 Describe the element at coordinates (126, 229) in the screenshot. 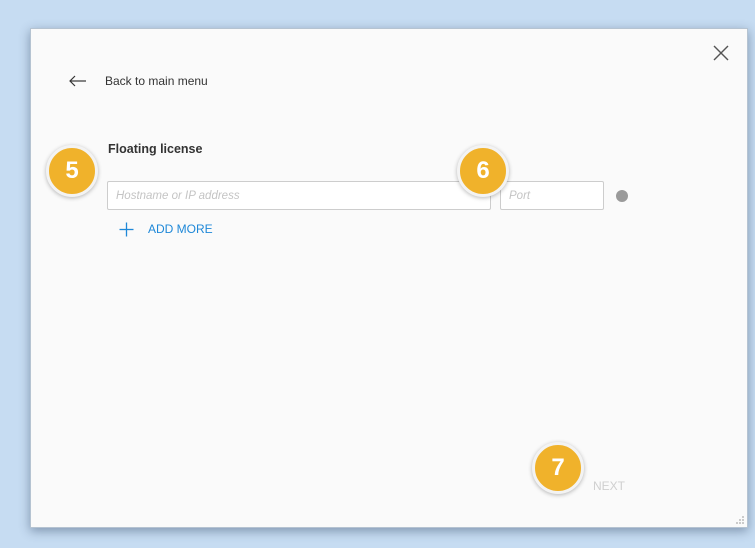

I see `plus-icon` at that location.